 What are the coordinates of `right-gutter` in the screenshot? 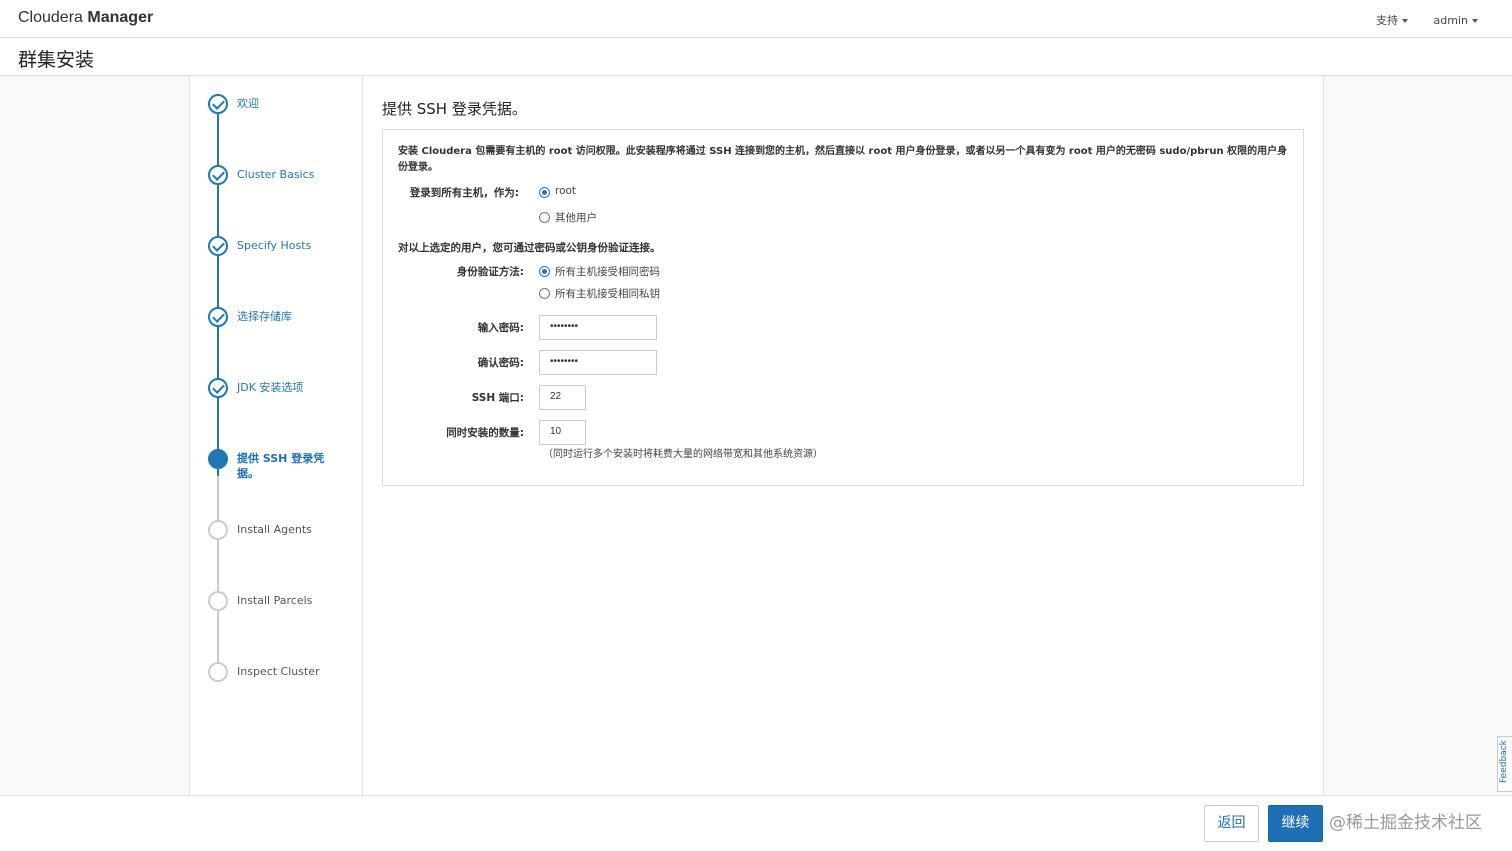 It's located at (1417, 435).